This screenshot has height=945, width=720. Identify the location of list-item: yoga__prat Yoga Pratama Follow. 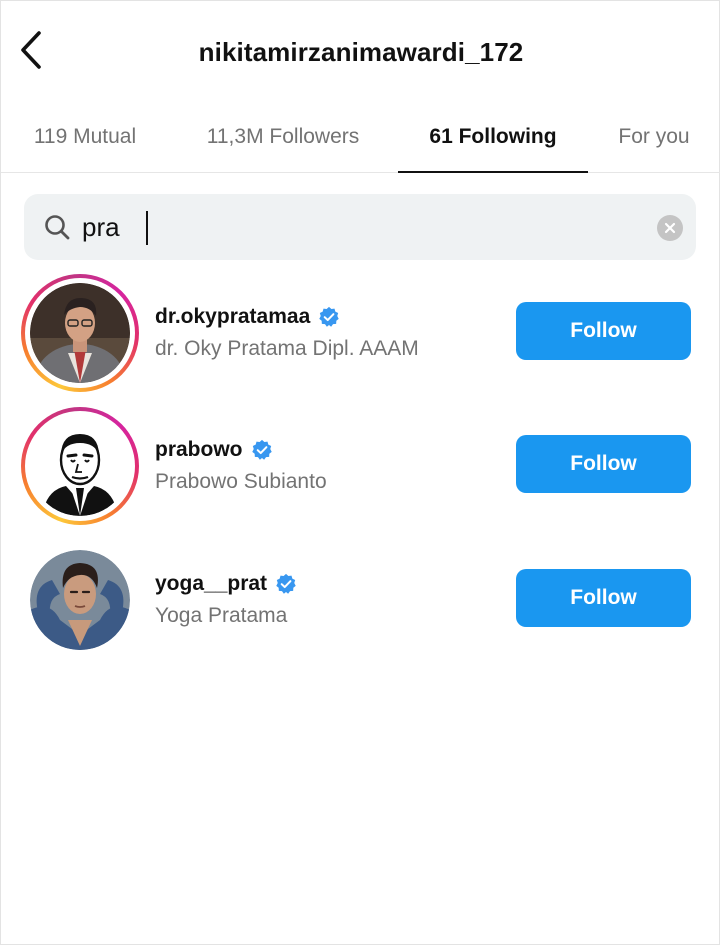
(360, 601).